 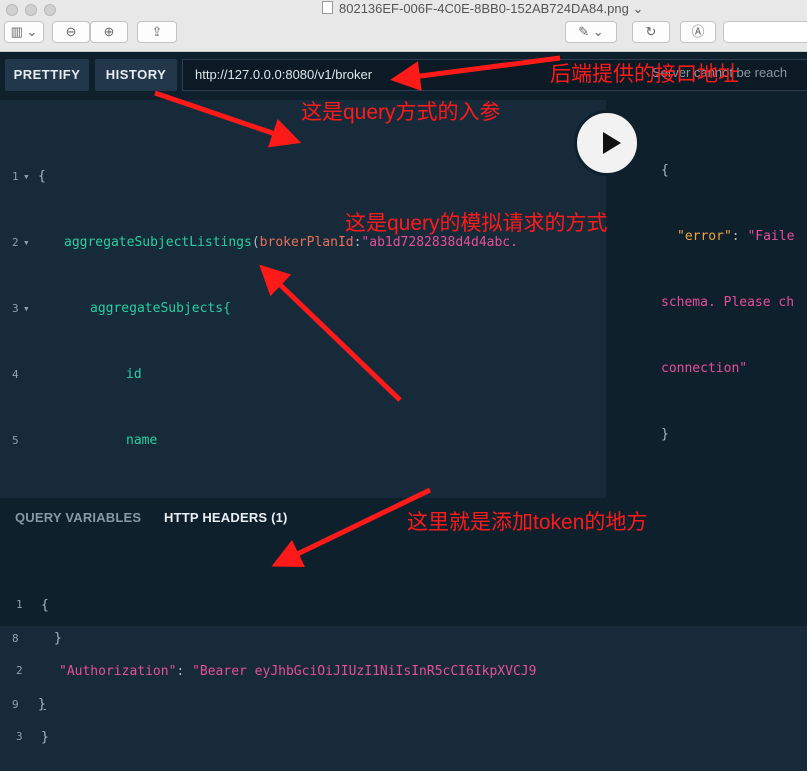 What do you see at coordinates (527, 522) in the screenshot?
I see `annotation-token-place: 这里就是添加token的地方` at bounding box center [527, 522].